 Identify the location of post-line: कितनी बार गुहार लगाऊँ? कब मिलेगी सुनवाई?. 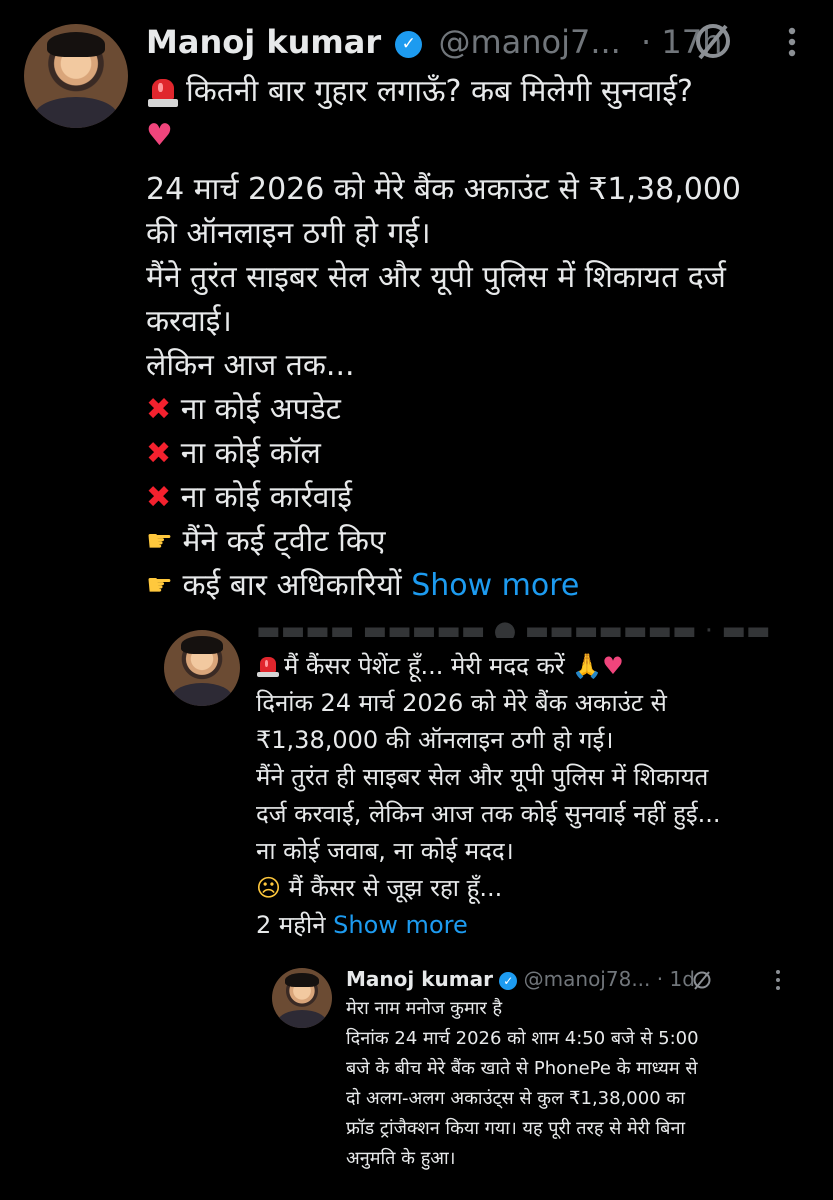
(486, 92).